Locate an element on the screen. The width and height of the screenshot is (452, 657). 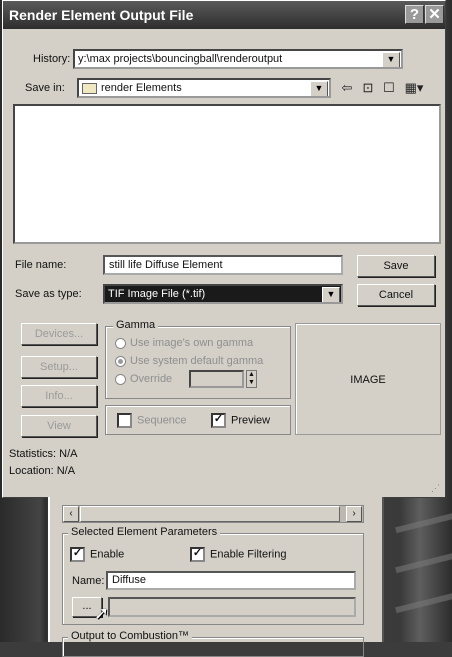
cancel-button: Cancel is located at coordinates (396, 295).